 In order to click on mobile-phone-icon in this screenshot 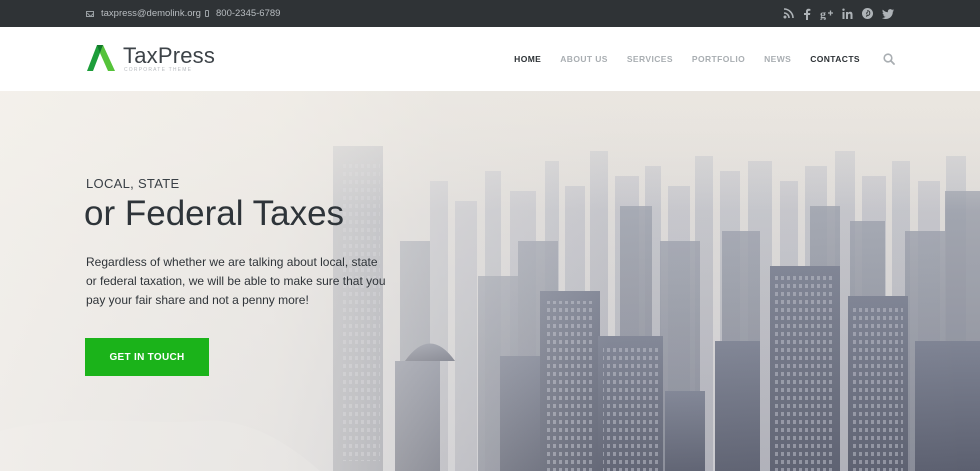, I will do `click(207, 13)`.